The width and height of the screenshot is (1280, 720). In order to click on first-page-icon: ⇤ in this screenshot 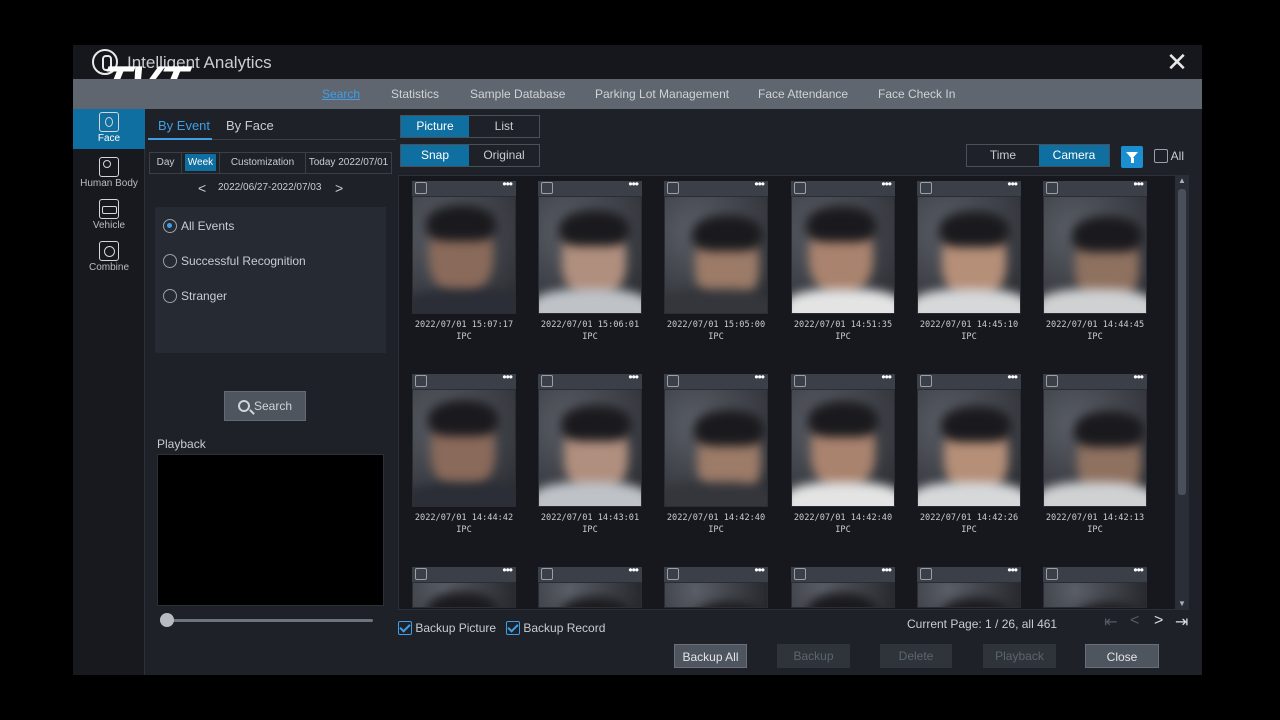, I will do `click(1110, 622)`.